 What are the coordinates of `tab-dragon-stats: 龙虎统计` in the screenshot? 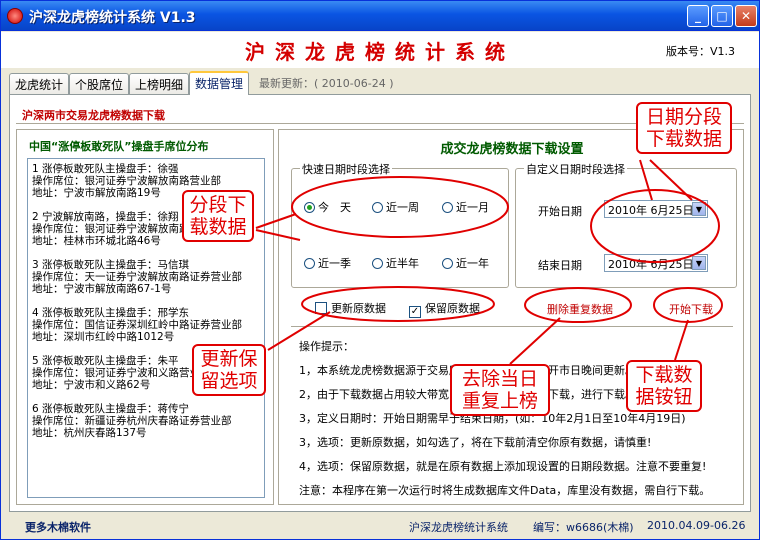 It's located at (39, 83).